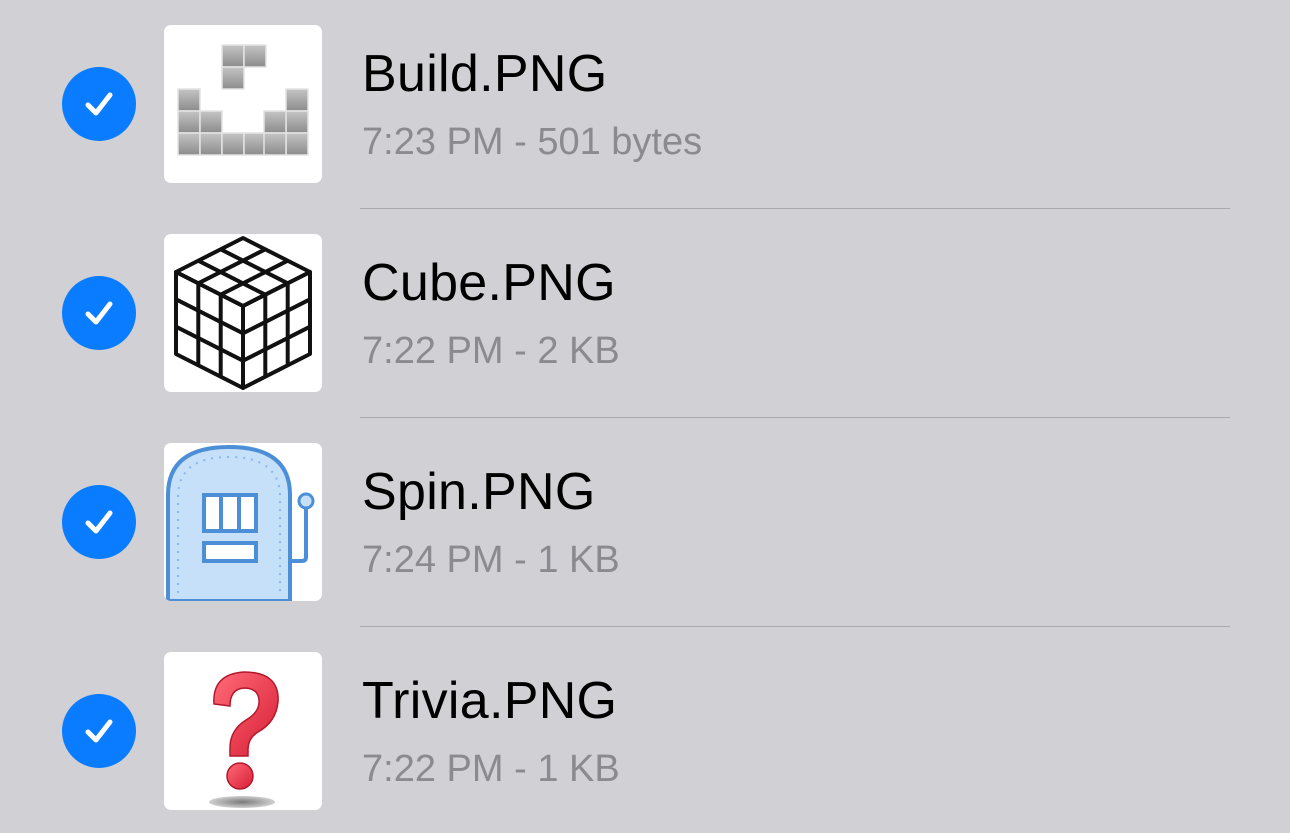 Image resolution: width=1290 pixels, height=833 pixels. What do you see at coordinates (433, 142) in the screenshot?
I see `file-time: 7:23 PM` at bounding box center [433, 142].